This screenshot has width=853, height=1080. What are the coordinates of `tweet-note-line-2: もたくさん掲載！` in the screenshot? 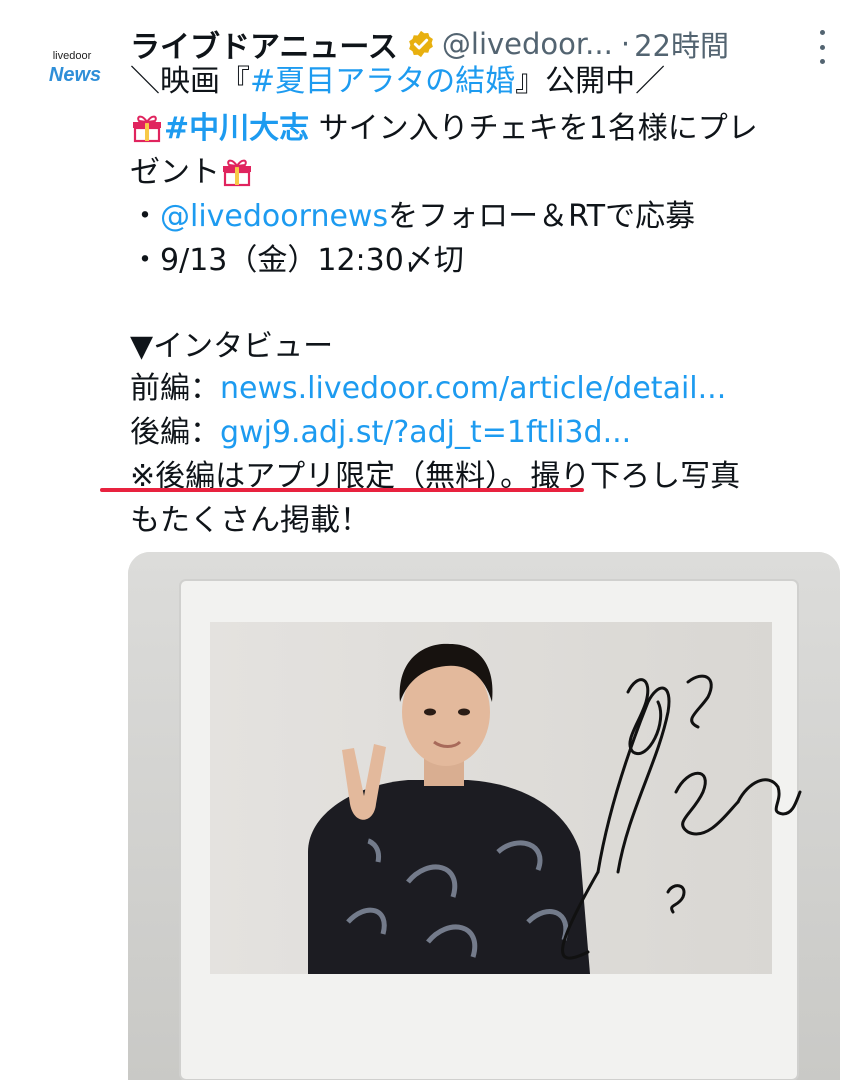 It's located at (250, 520).